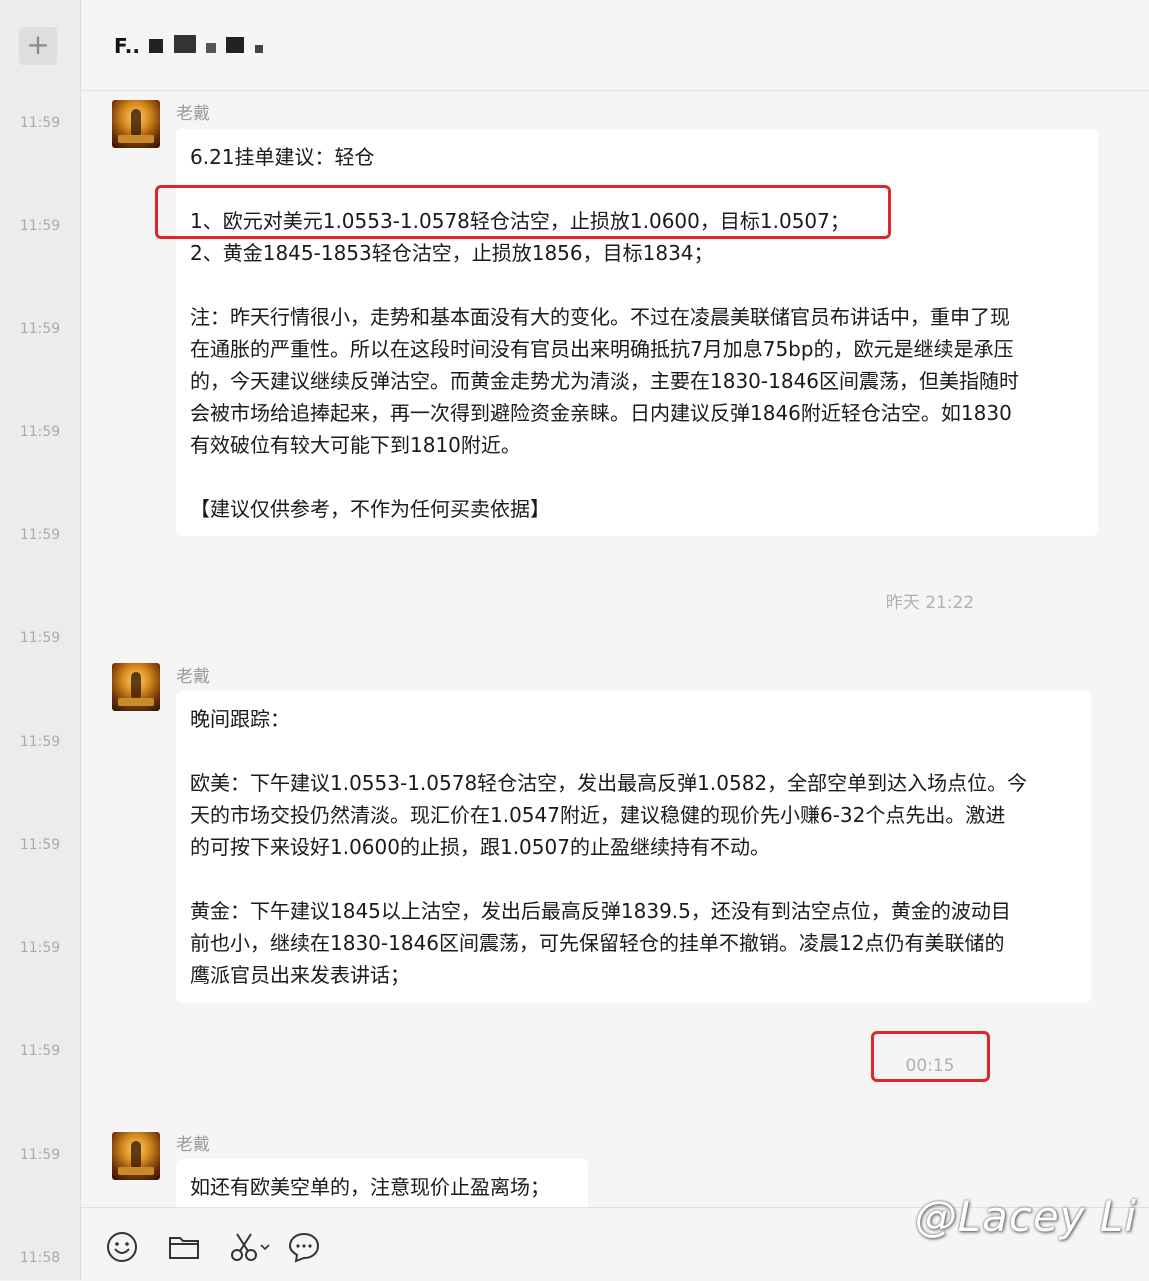 The width and height of the screenshot is (1149, 1281). Describe the element at coordinates (304, 1247) in the screenshot. I see `chat-bubble-icon` at that location.